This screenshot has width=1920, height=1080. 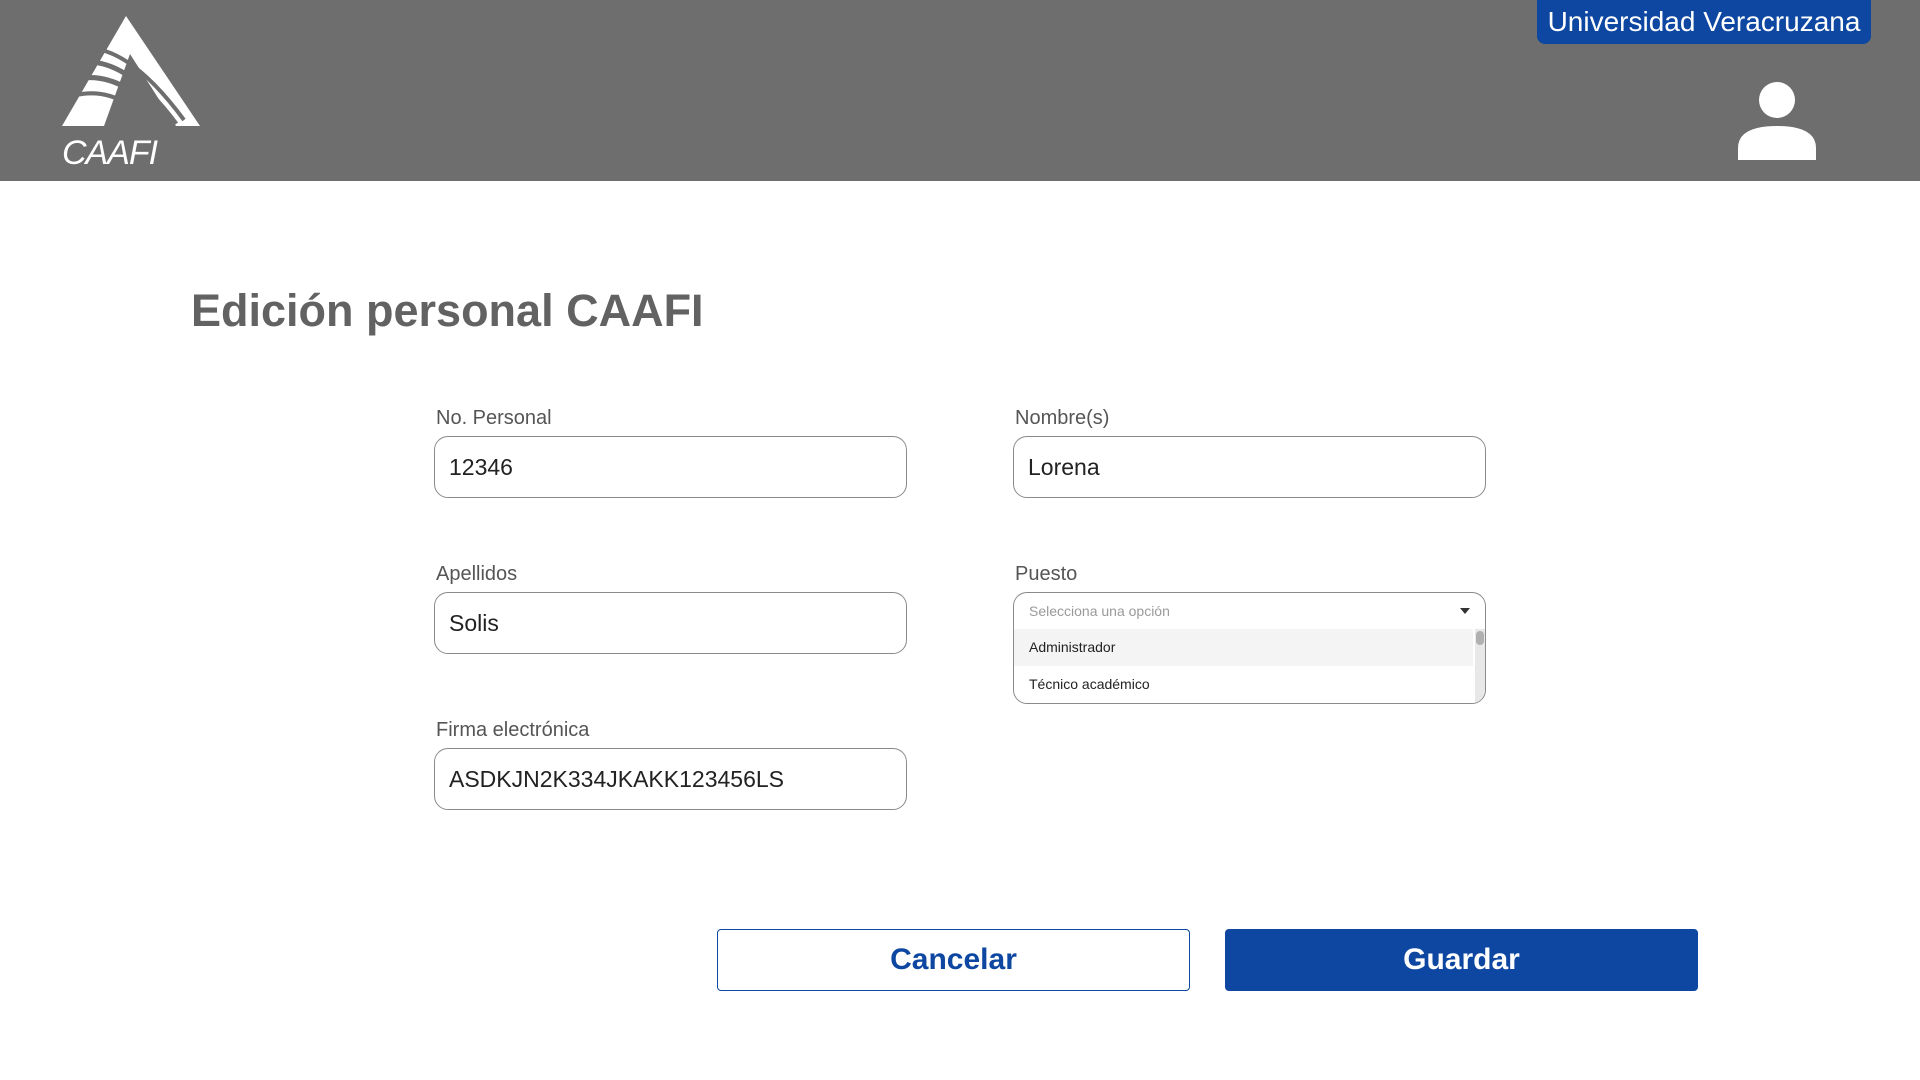 I want to click on apellidos-input, so click(x=670, y=623).